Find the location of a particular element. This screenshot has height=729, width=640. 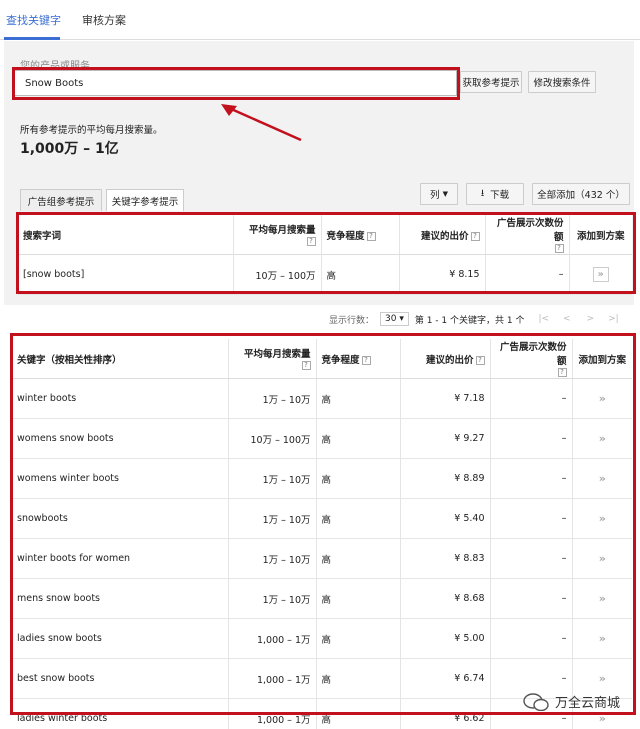

wechat-icon is located at coordinates (536, 701).